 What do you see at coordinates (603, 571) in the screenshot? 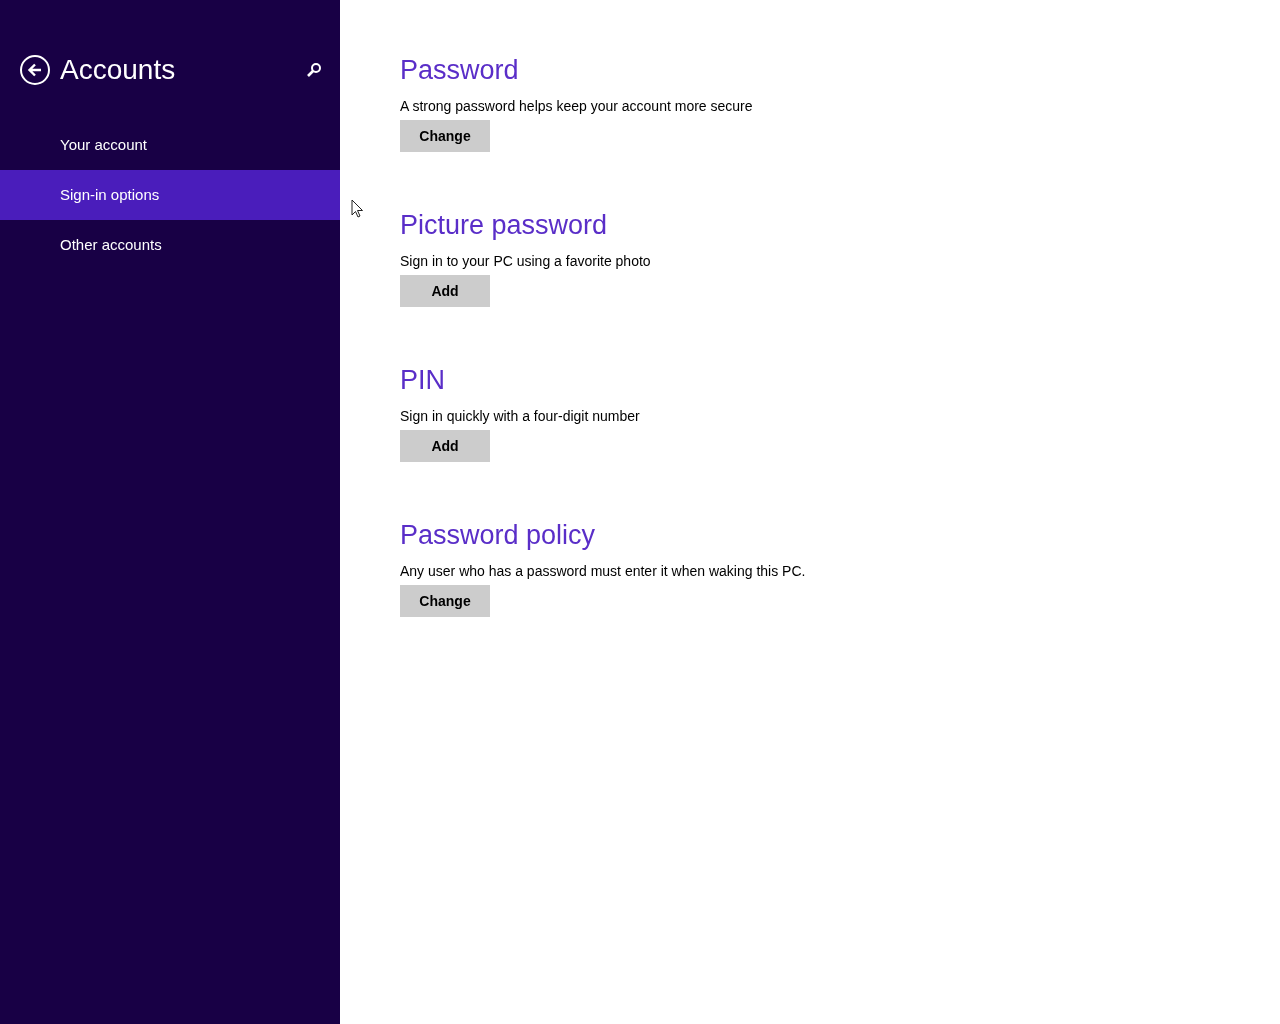
I see `section-description: Any user who has a password must enter it when waking this PC.` at bounding box center [603, 571].